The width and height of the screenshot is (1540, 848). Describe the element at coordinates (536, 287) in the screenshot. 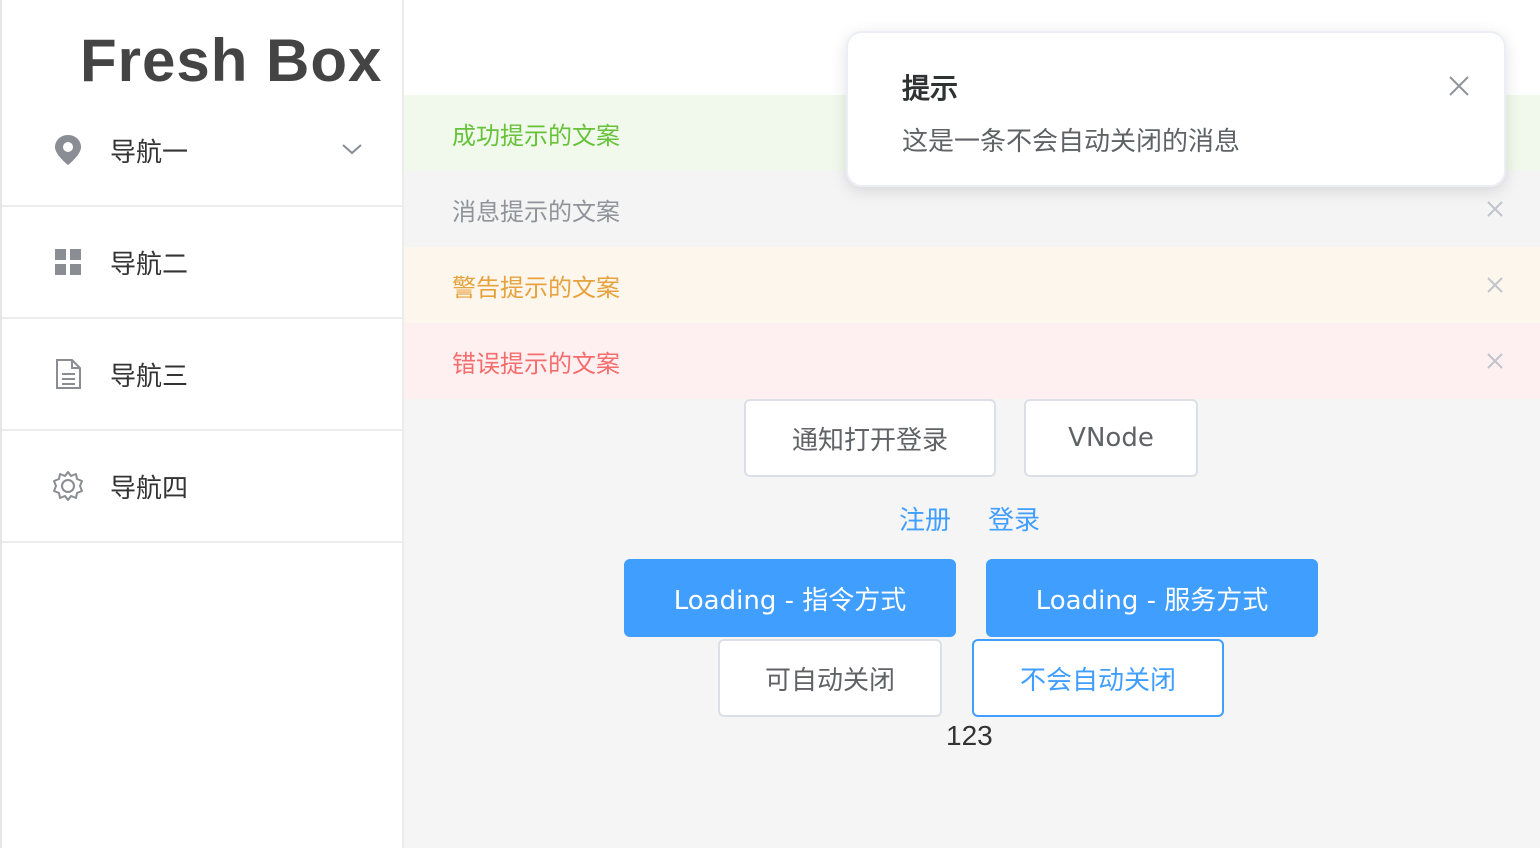

I see `alert-warning-text: 警告提示的文案` at that location.